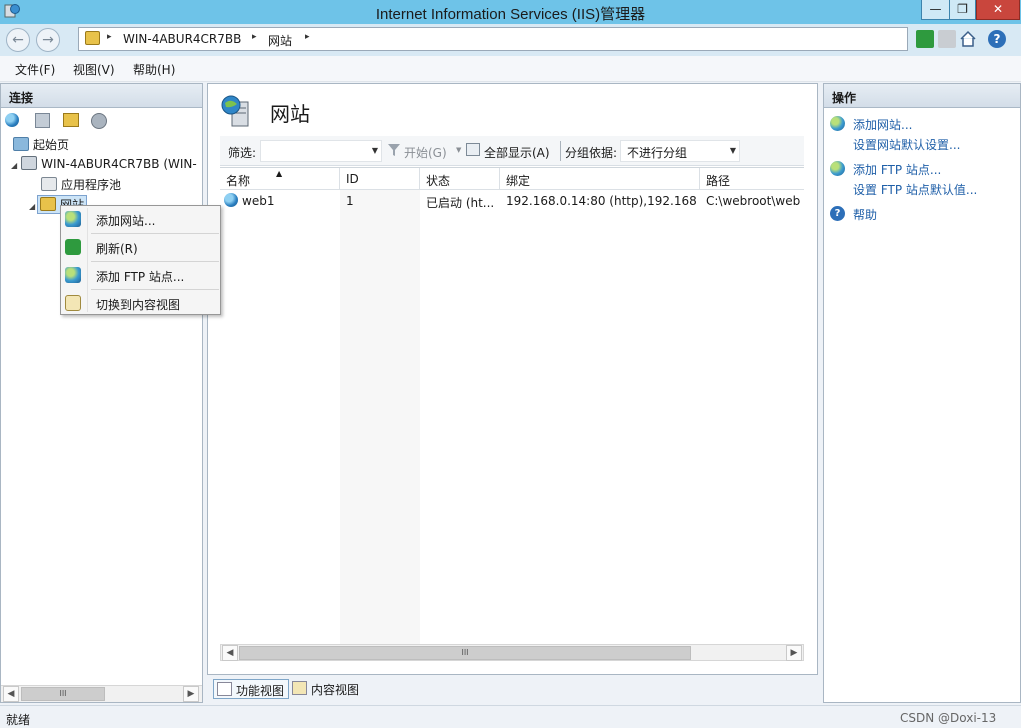  Describe the element at coordinates (13, 121) in the screenshot. I see `connect-icon` at that location.